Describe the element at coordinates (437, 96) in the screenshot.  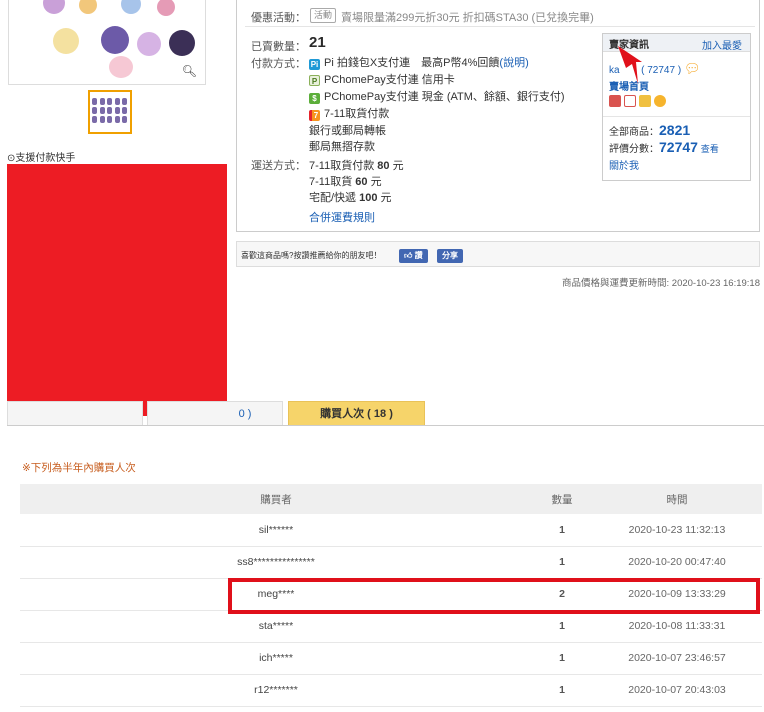
I see `payment-item: $ PChomePay支付連 現金 (ATM、餘額、銀行支付)` at that location.